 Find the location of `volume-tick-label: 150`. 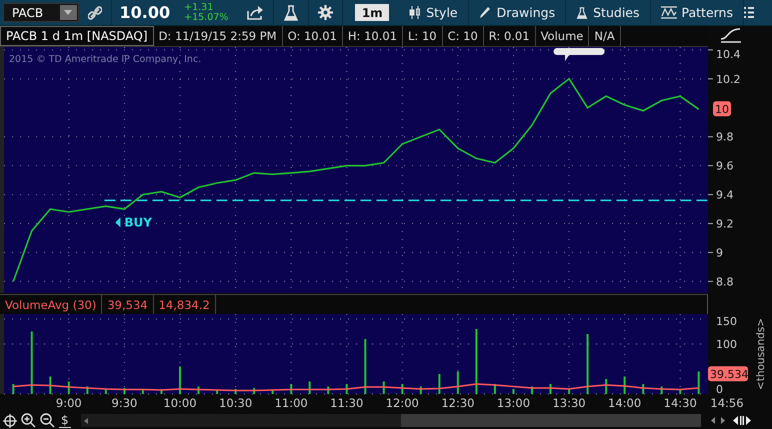

volume-tick-label: 150 is located at coordinates (726, 321).